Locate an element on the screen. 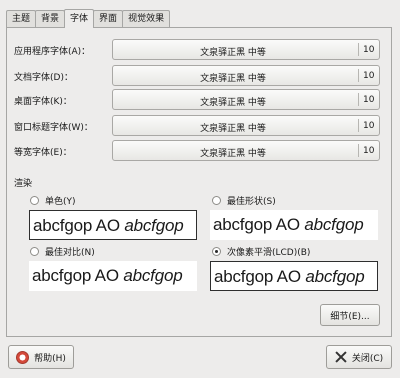 The height and width of the screenshot is (378, 400). application-font-row: 应用程序字体(A)： 文泉驿正黑 中等 10 is located at coordinates (198, 50).